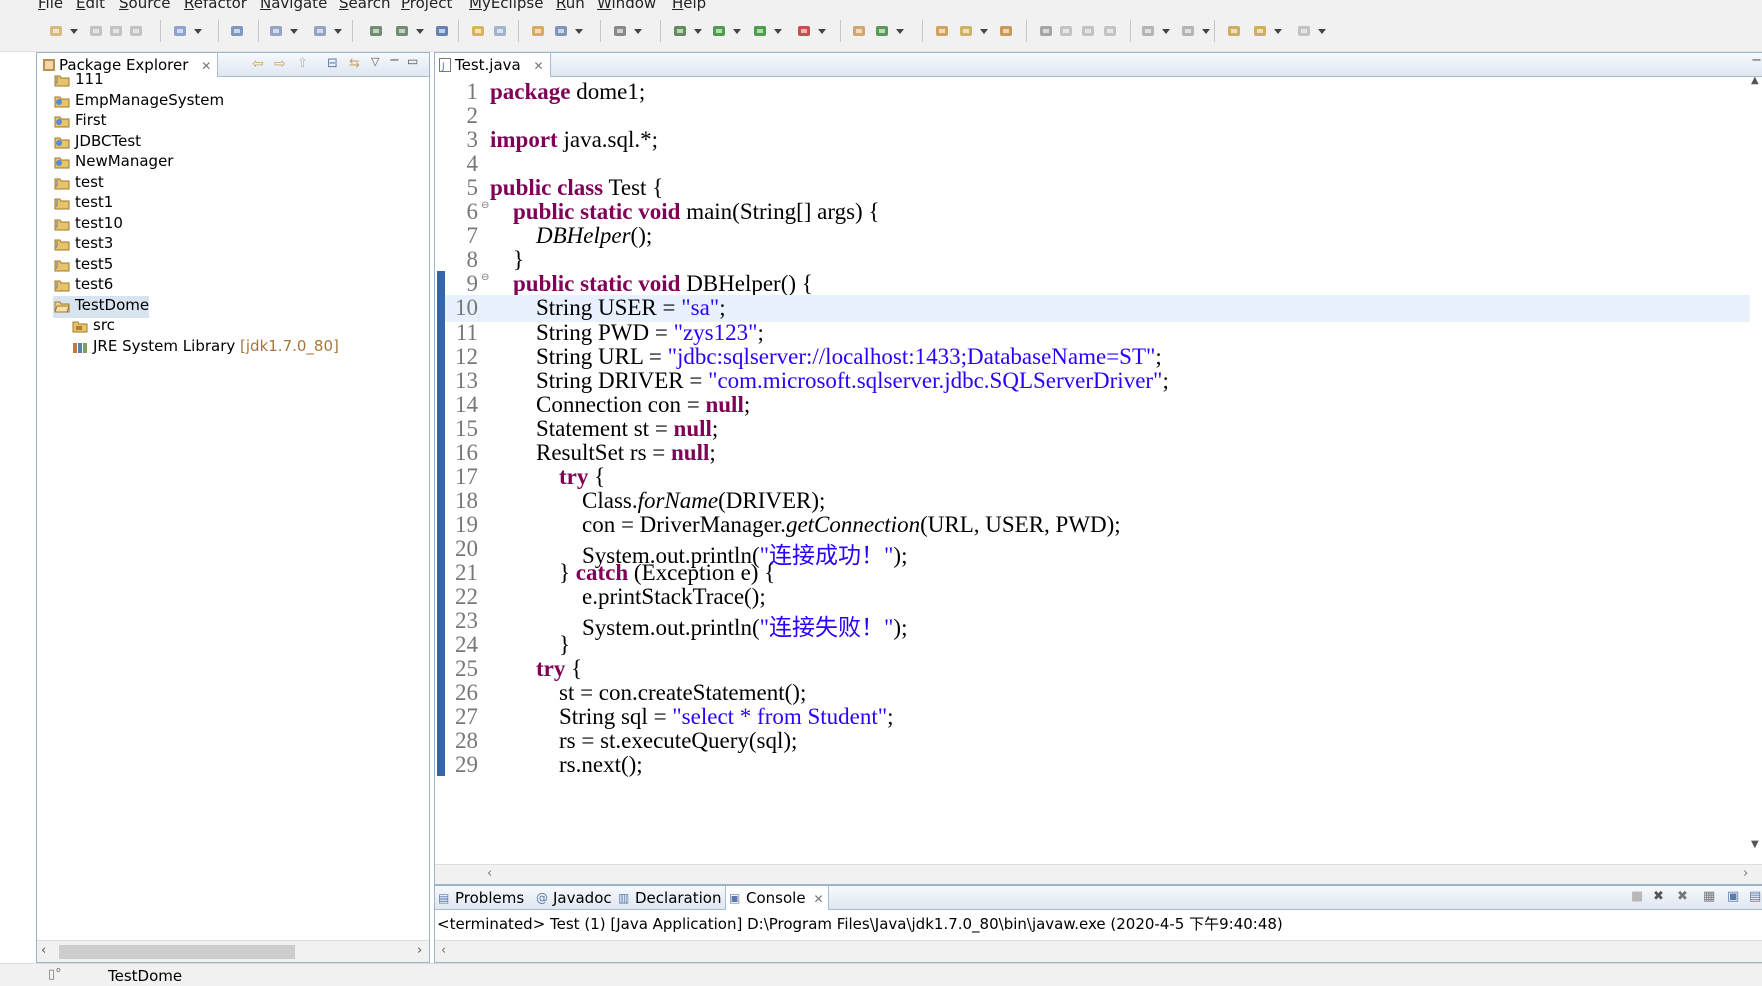  What do you see at coordinates (136, 31) in the screenshot?
I see `print-icon` at bounding box center [136, 31].